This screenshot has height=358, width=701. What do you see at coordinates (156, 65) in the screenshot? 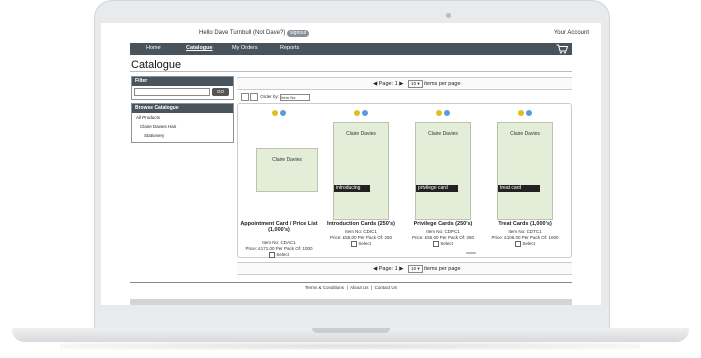
I see `page-title: Catalogue` at bounding box center [156, 65].